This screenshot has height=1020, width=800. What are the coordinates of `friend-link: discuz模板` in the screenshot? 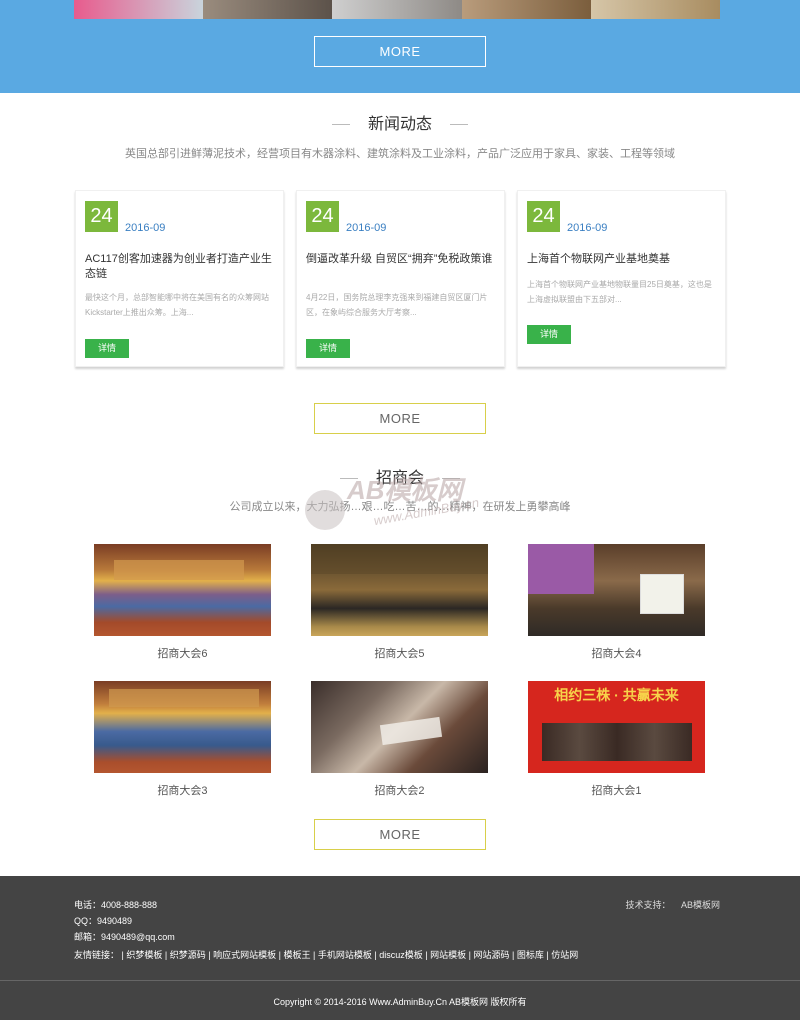 It's located at (401, 955).